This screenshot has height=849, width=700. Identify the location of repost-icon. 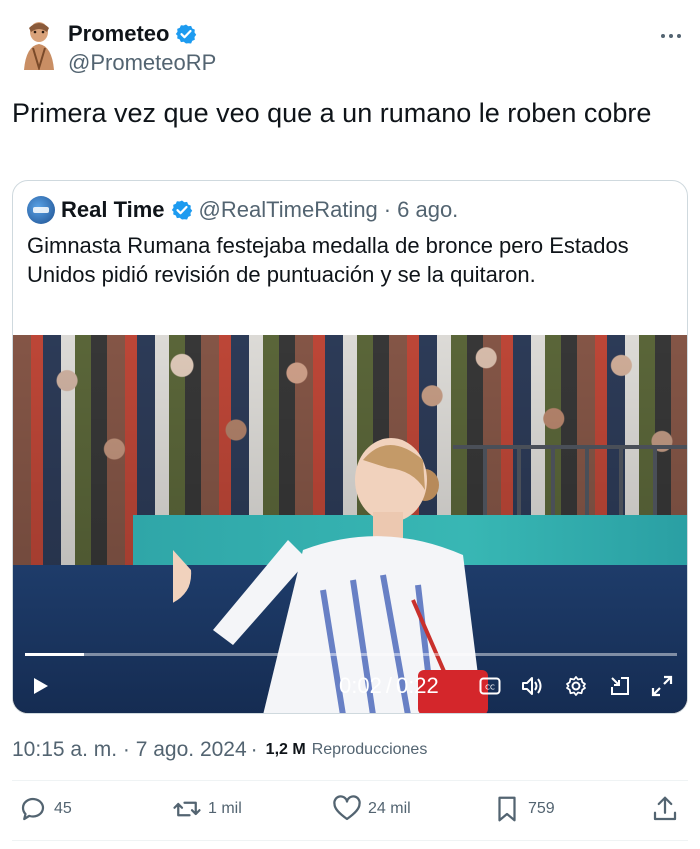
(187, 809).